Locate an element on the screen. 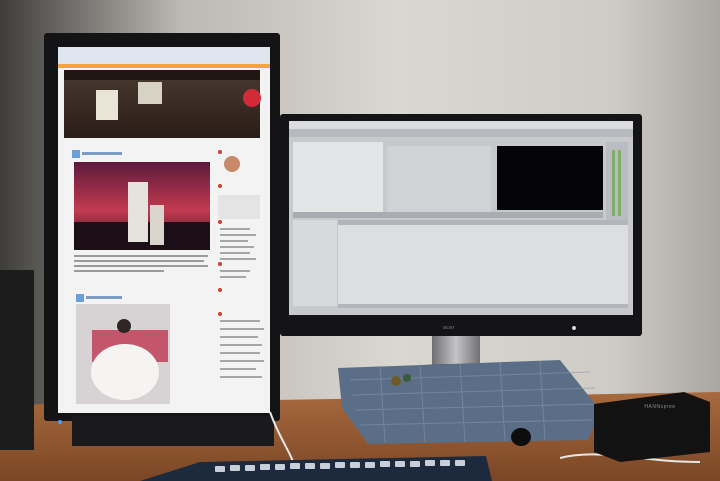 This screenshot has height=481, width=720. wedding-head is located at coordinates (124, 326).